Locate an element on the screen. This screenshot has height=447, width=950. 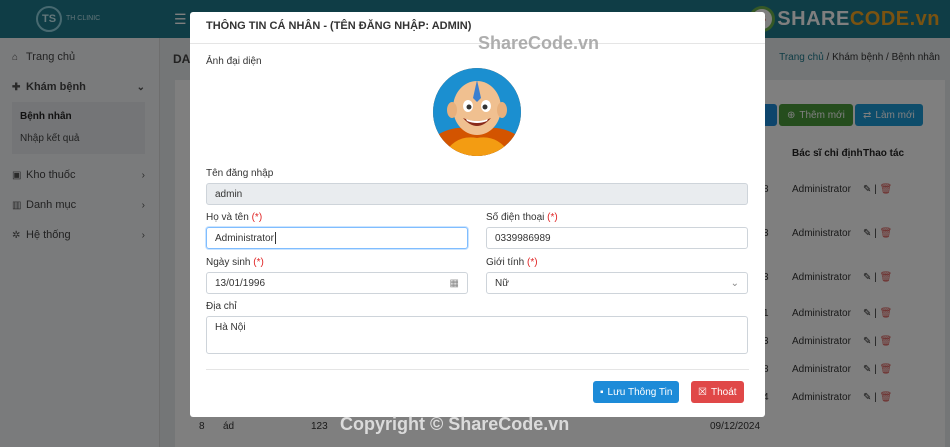
floppy-disk-icon: ▪ is located at coordinates (602, 392).